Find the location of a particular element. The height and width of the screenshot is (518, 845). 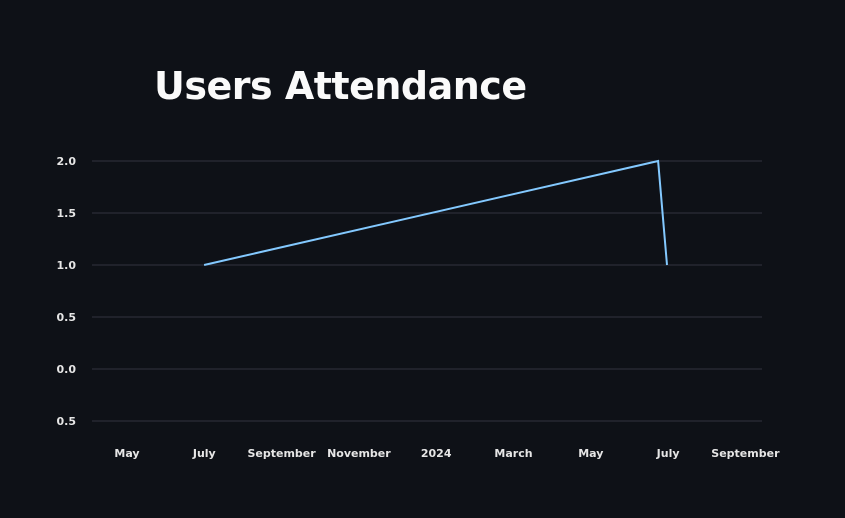

y-tick-label: 1.5 is located at coordinates (67, 213).